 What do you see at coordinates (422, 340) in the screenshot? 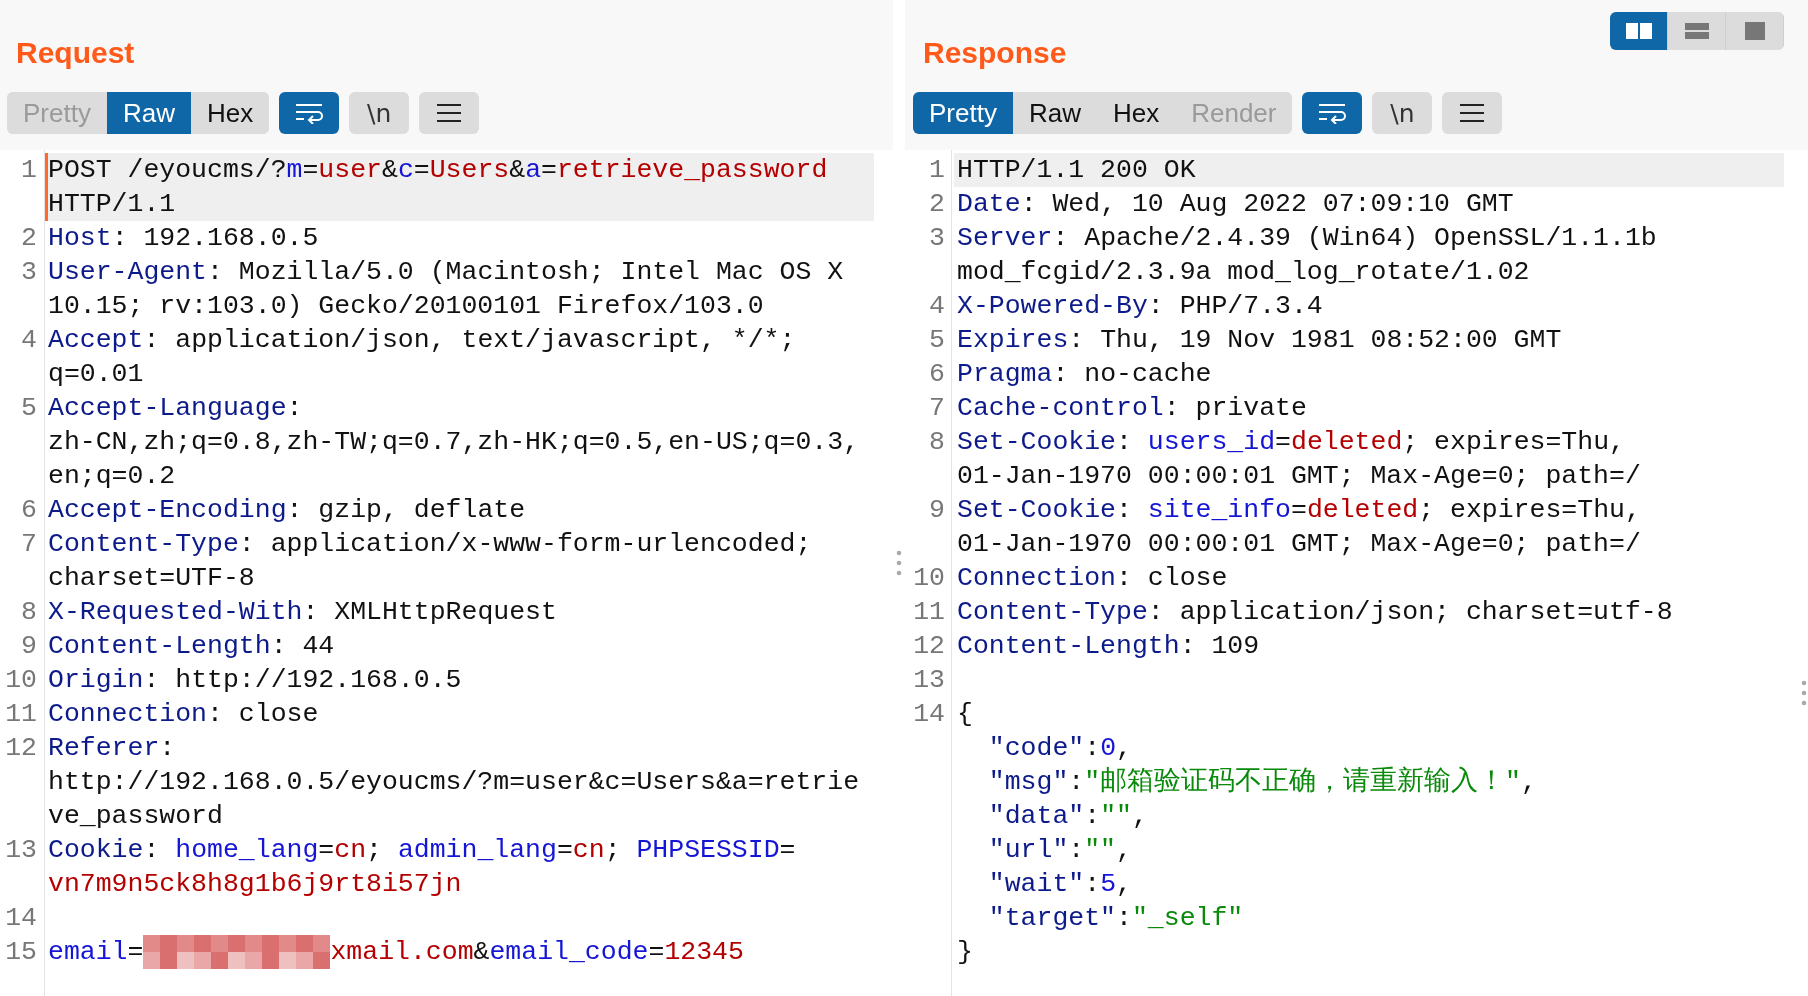
I see `code-line: Accept: application/json, text/javascript, */*;` at bounding box center [422, 340].